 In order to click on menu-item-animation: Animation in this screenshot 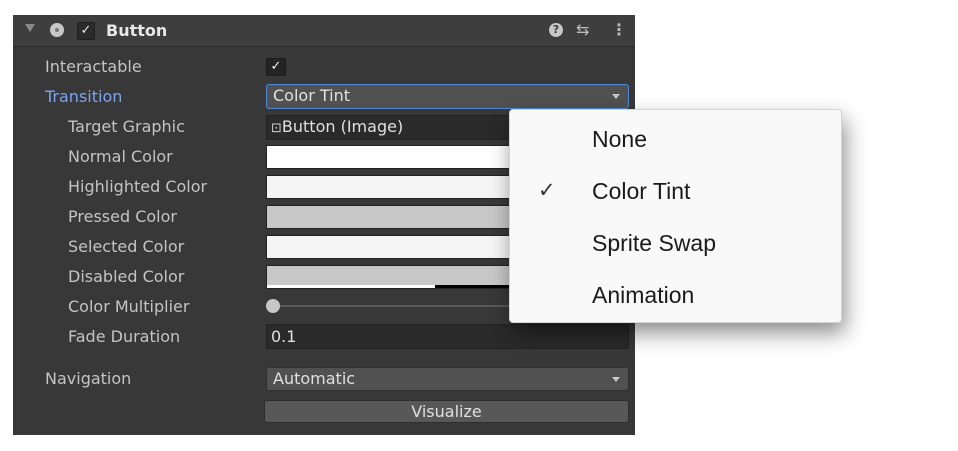, I will do `click(675, 296)`.